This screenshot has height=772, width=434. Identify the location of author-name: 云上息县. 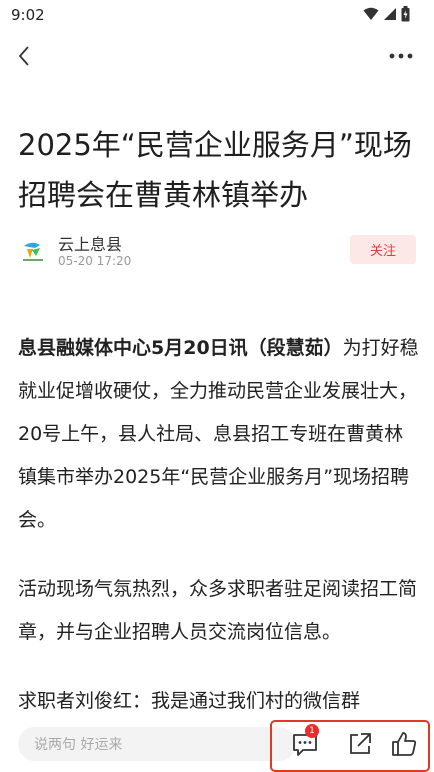
(90, 243).